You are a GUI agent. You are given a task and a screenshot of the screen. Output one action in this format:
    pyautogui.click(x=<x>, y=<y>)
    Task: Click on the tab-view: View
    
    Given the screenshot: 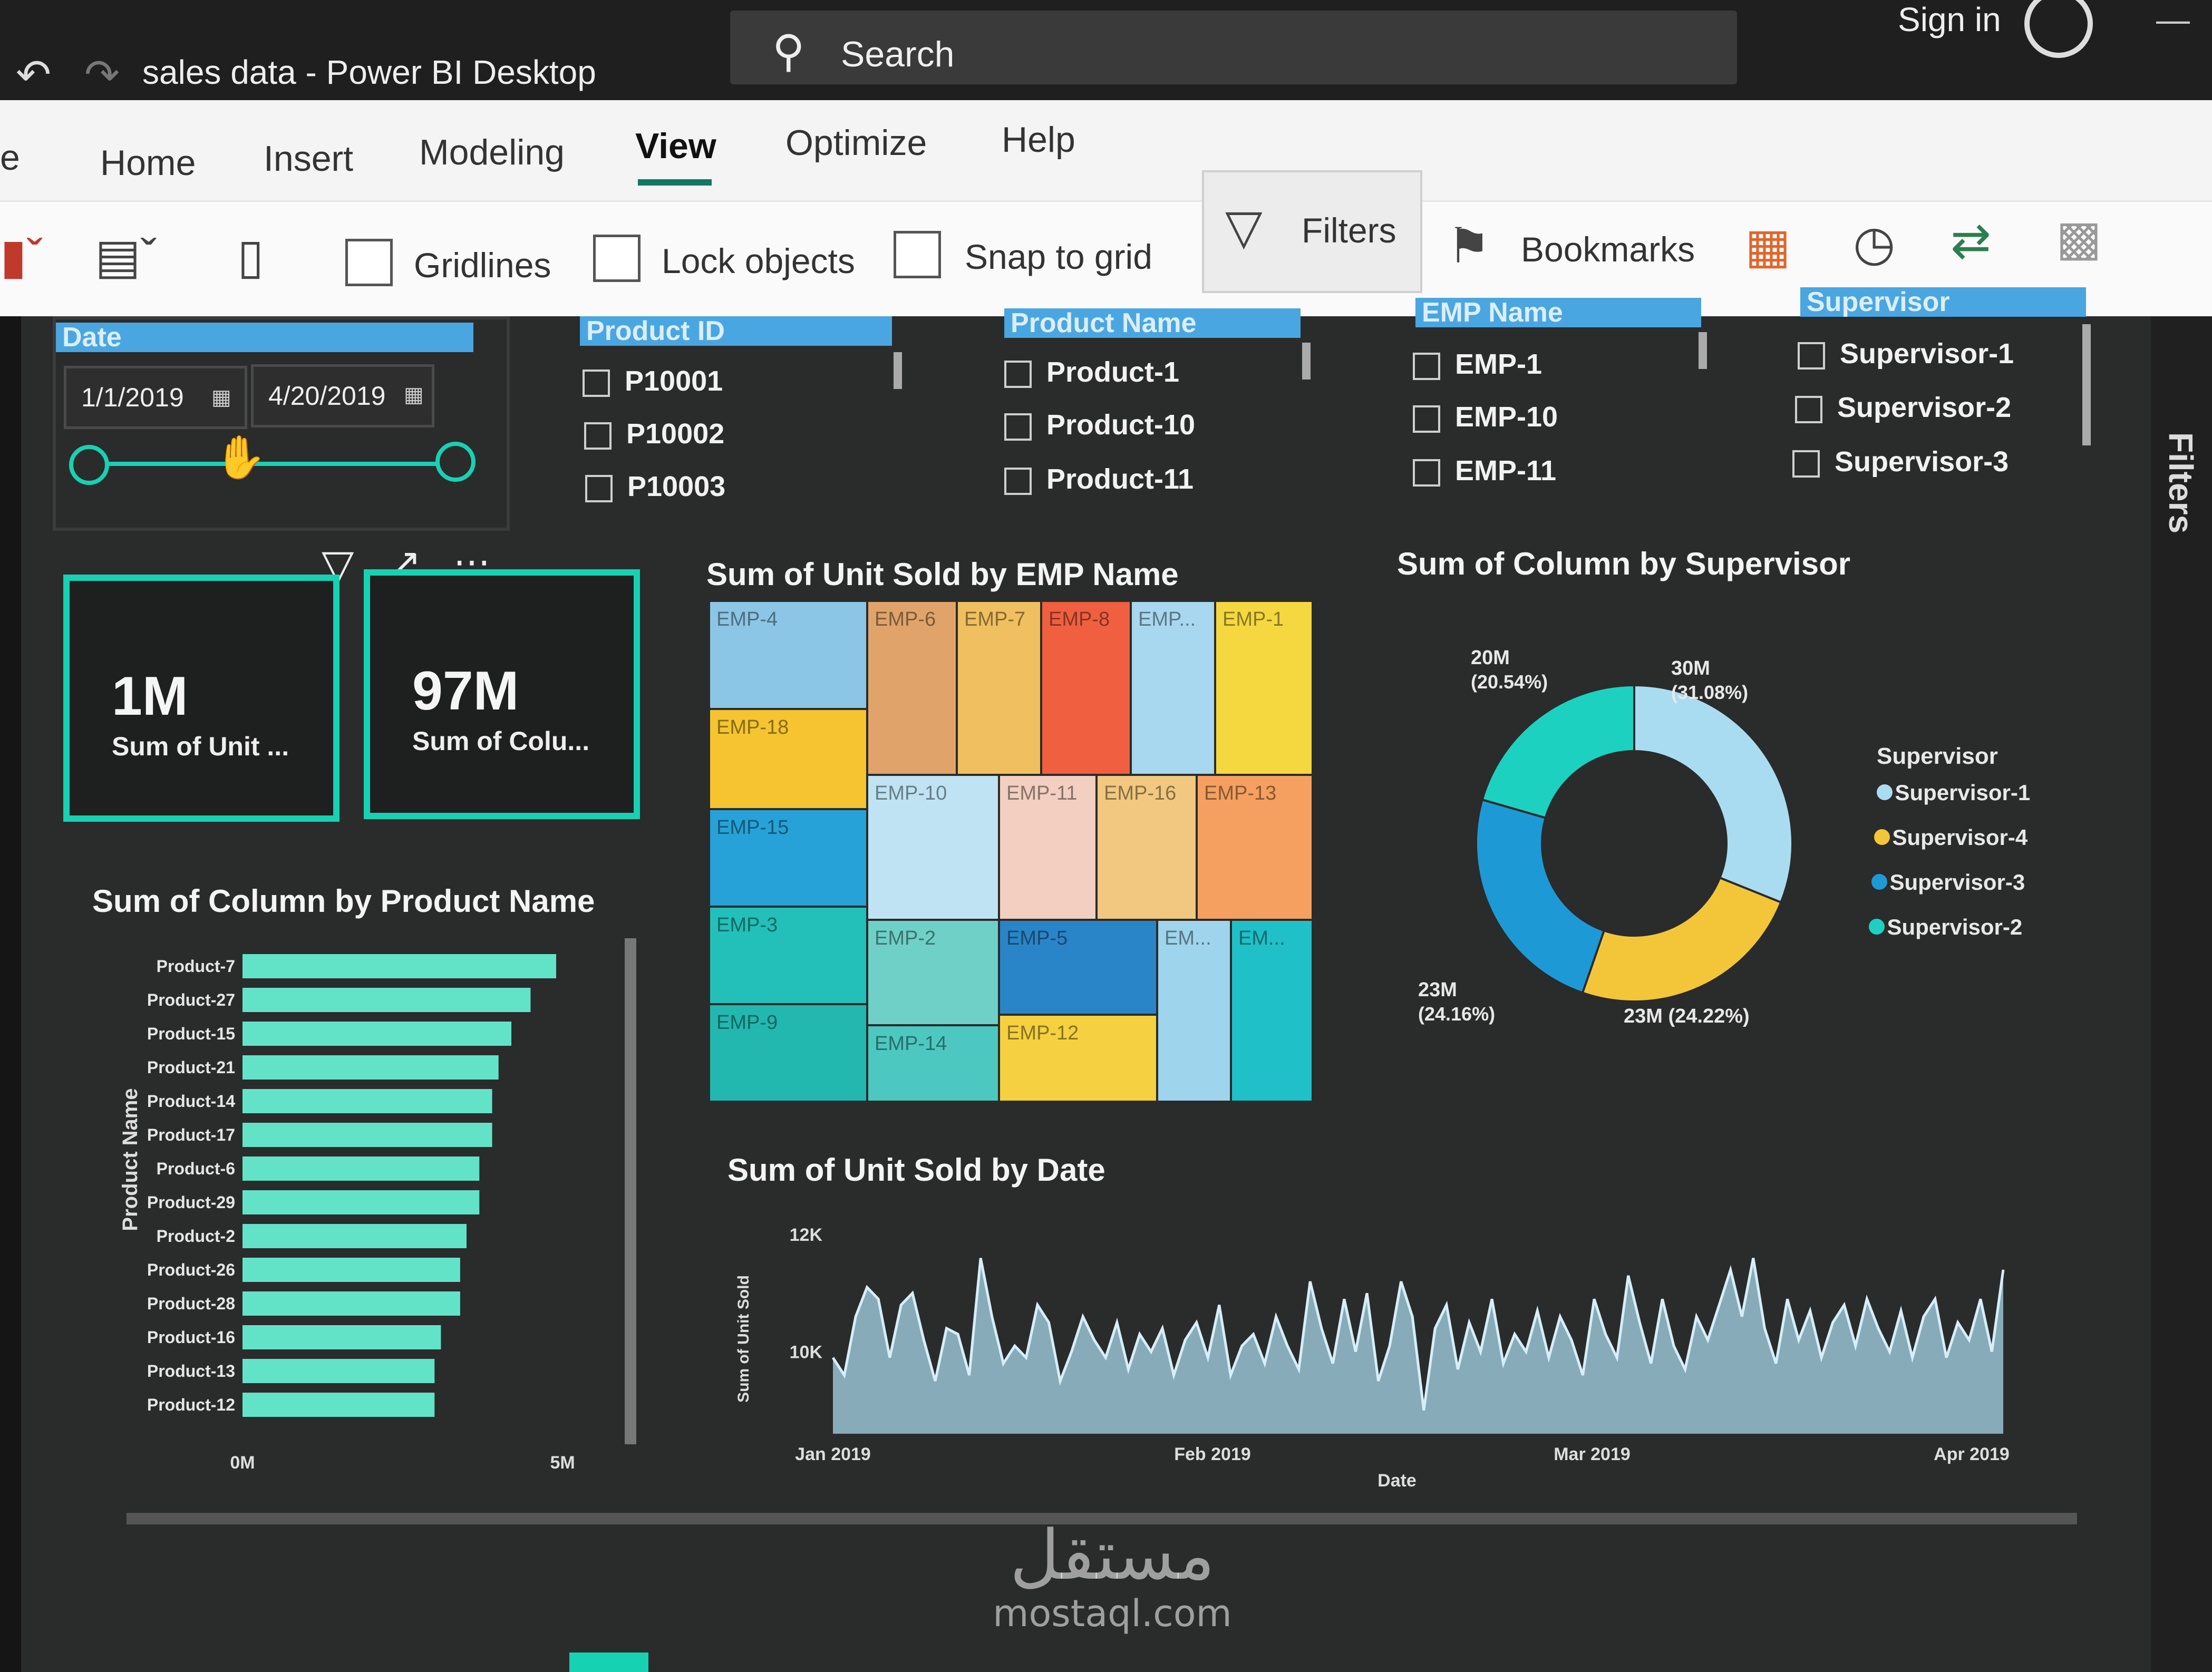 What is the action you would take?
    pyautogui.click(x=675, y=146)
    